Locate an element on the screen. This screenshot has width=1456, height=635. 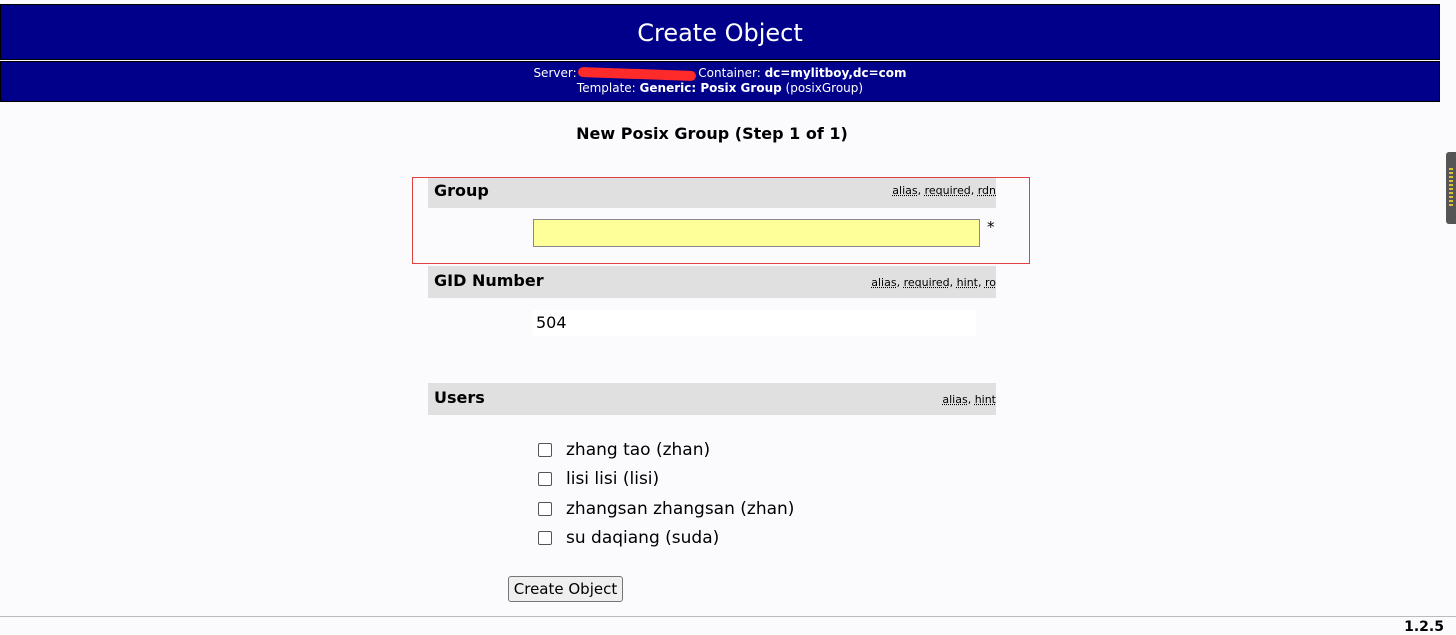
gid-flag-required: required is located at coordinates (926, 282).